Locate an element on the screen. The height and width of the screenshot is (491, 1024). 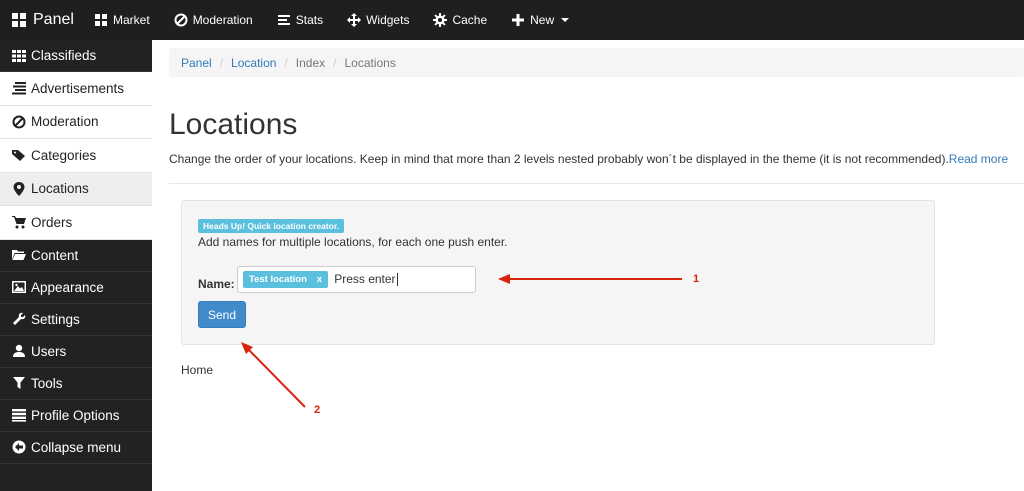
brand-link: Panel is located at coordinates (41, 20).